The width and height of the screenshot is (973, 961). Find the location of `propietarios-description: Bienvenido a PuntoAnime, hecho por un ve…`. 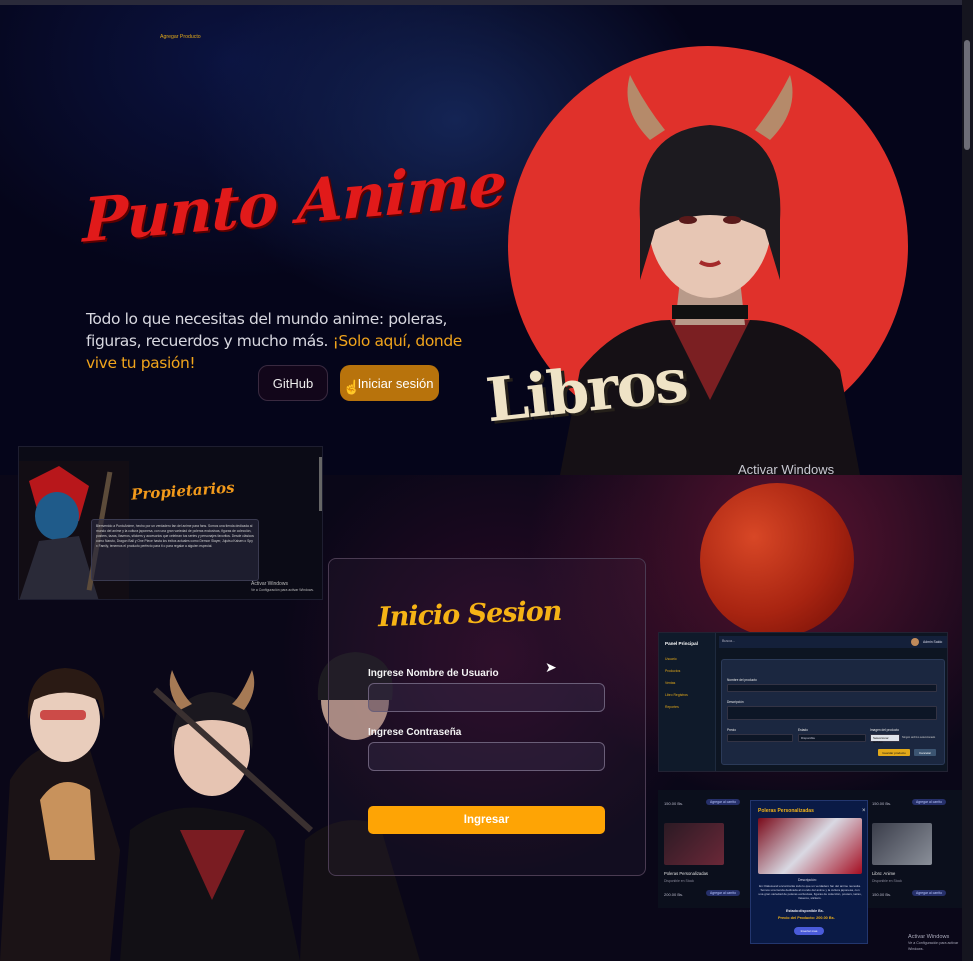

propietarios-description: Bienvenido a PuntoAnime, hecho por un ve… is located at coordinates (175, 550).